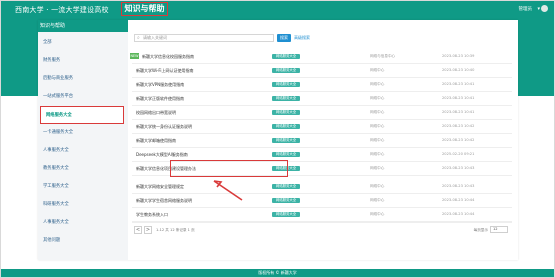 This screenshot has height=278, width=555. Describe the element at coordinates (544, 8) in the screenshot. I see `avatar-icon` at that location.